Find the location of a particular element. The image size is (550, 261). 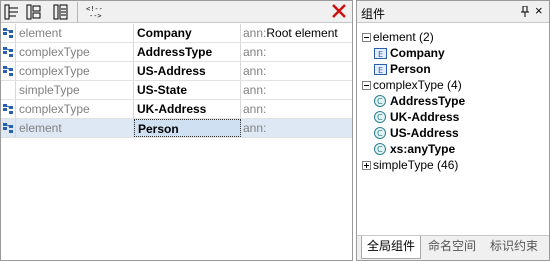

insert-component-icon is located at coordinates (12, 12).